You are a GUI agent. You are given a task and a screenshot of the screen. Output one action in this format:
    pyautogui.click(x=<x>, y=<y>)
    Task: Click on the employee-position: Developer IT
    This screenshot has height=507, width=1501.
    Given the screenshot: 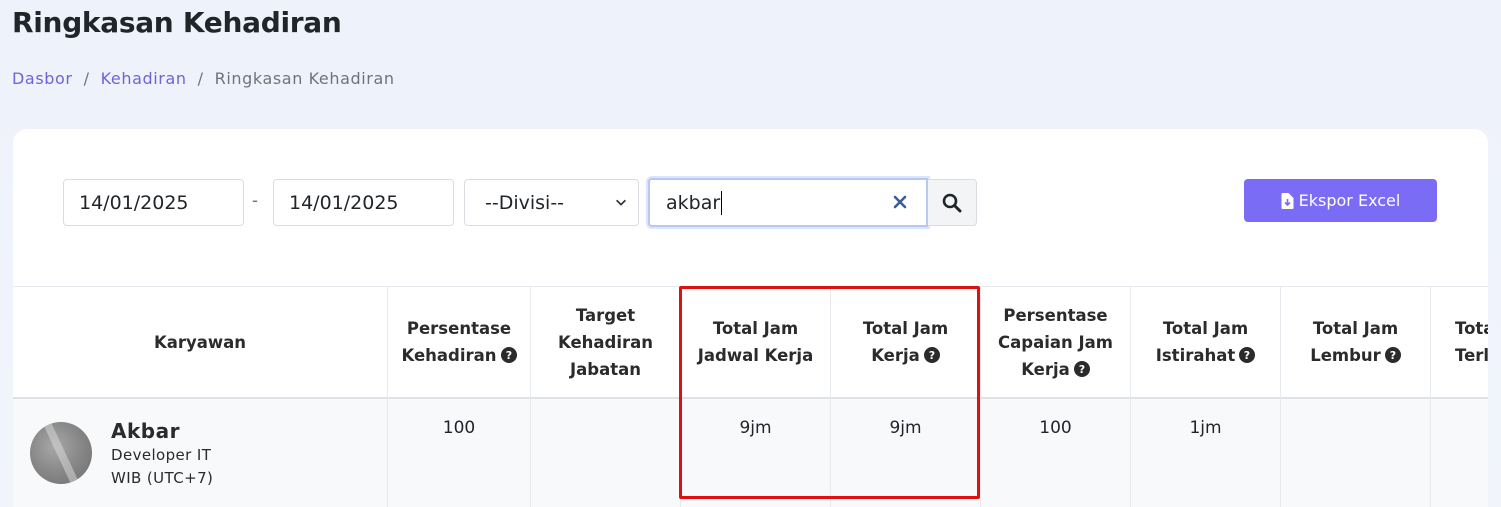 What is the action you would take?
    pyautogui.click(x=161, y=455)
    